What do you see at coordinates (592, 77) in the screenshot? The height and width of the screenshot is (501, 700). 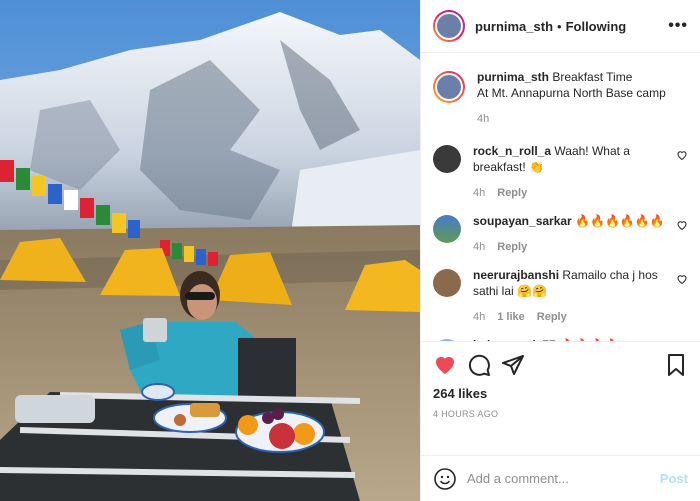 I see `caption-text-line1: Breakfast Time` at bounding box center [592, 77].